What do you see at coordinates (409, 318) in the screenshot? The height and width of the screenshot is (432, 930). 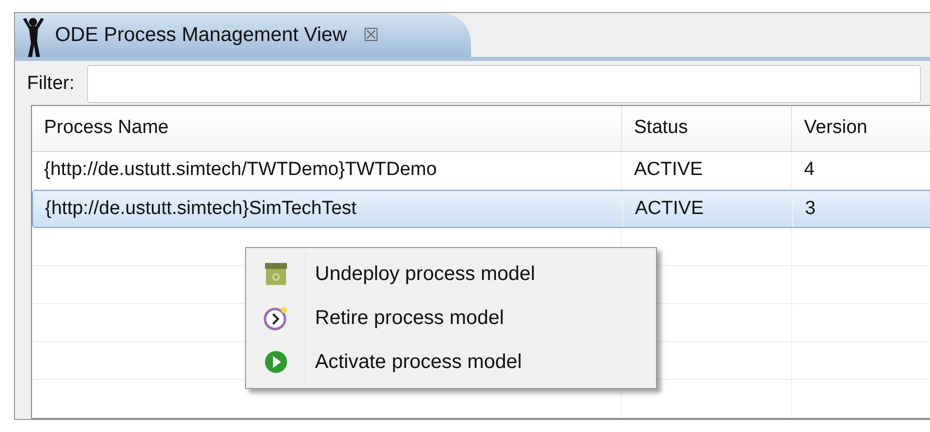 I see `menu-item: Retire process model` at bounding box center [409, 318].